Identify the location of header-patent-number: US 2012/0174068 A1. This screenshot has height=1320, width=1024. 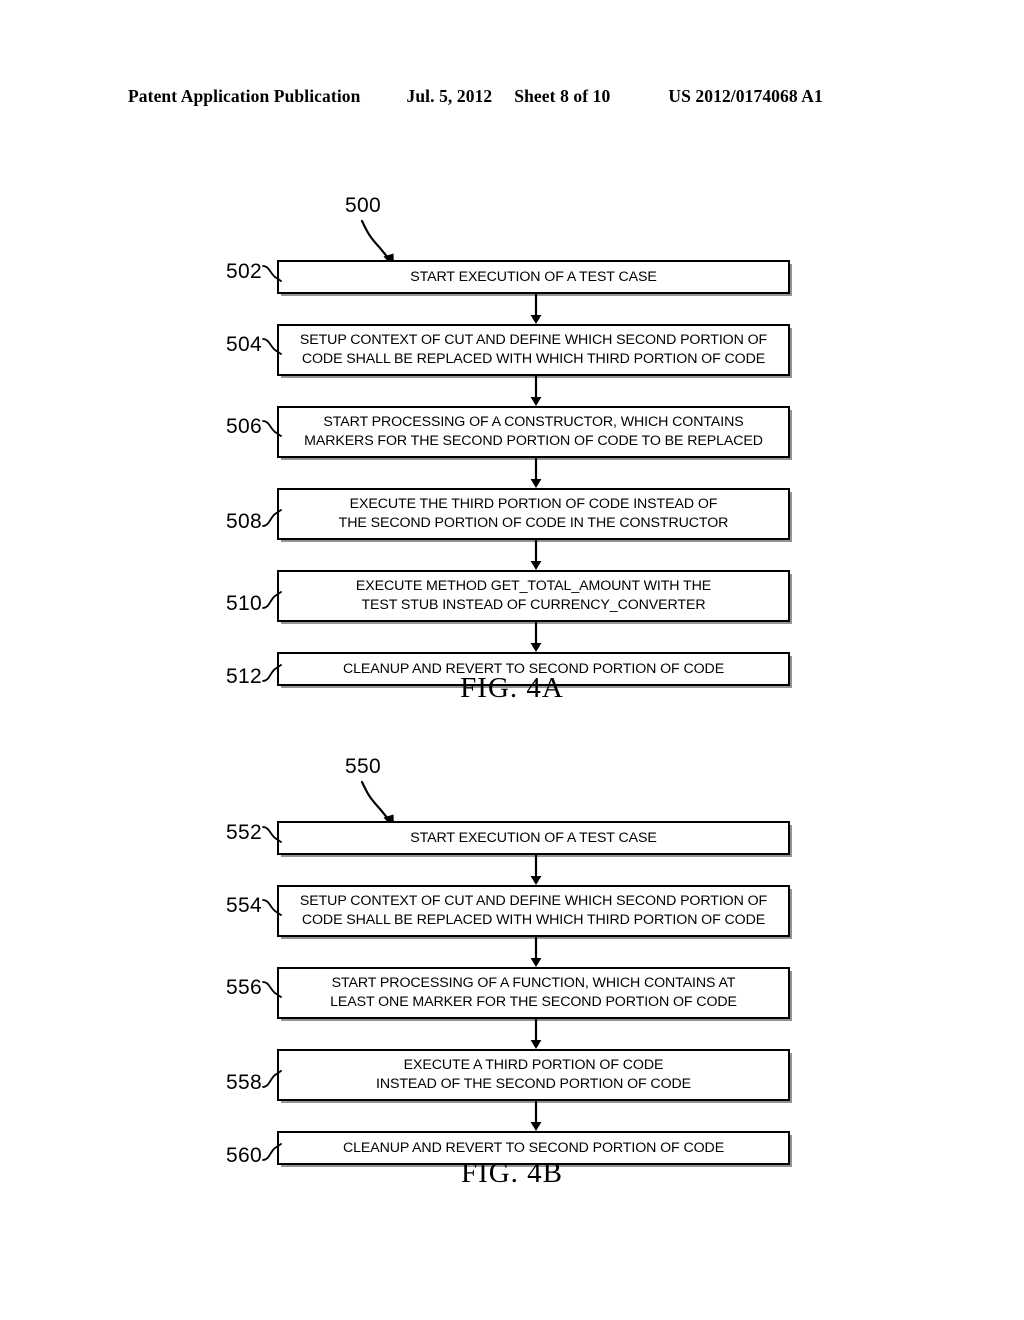
(745, 96).